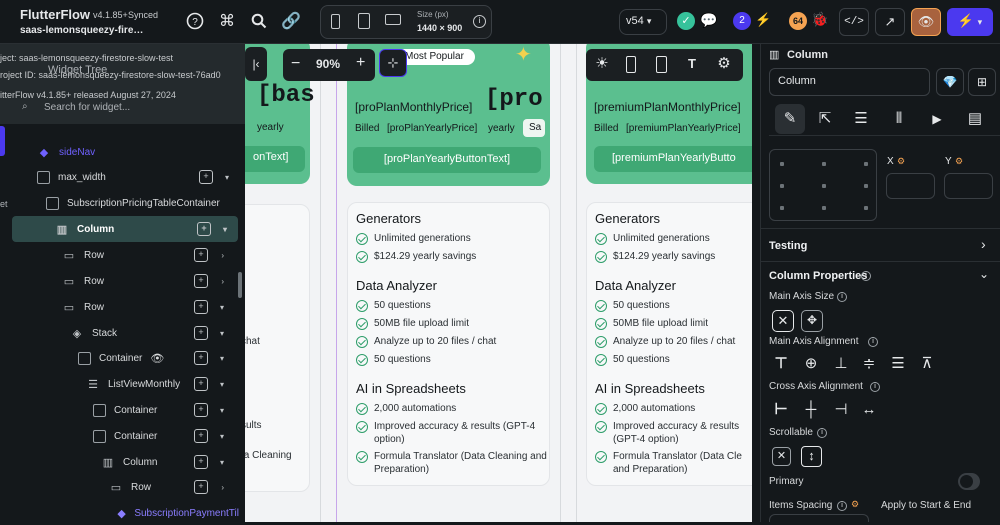 This screenshot has height=525, width=1000. Describe the element at coordinates (178, 513) in the screenshot. I see `tree-item-payment-tile: ◆ SubscriptionPaymentTil` at that location.